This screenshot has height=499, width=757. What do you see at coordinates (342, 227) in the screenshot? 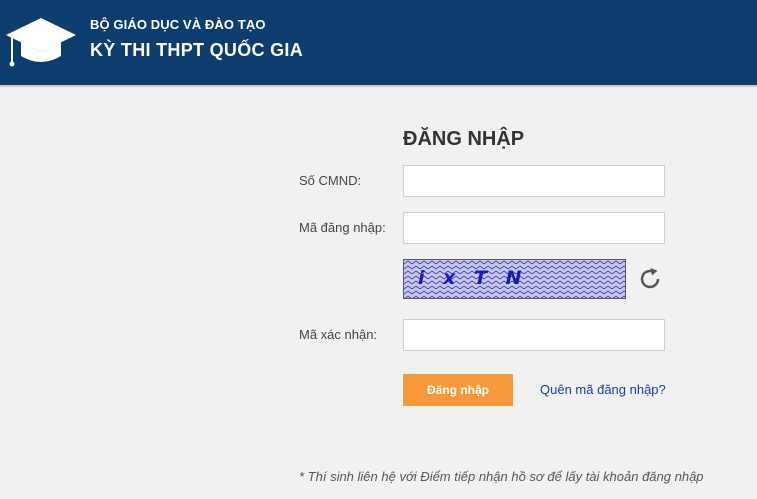
I see `username-label: Mã đăng nhập:` at bounding box center [342, 227].